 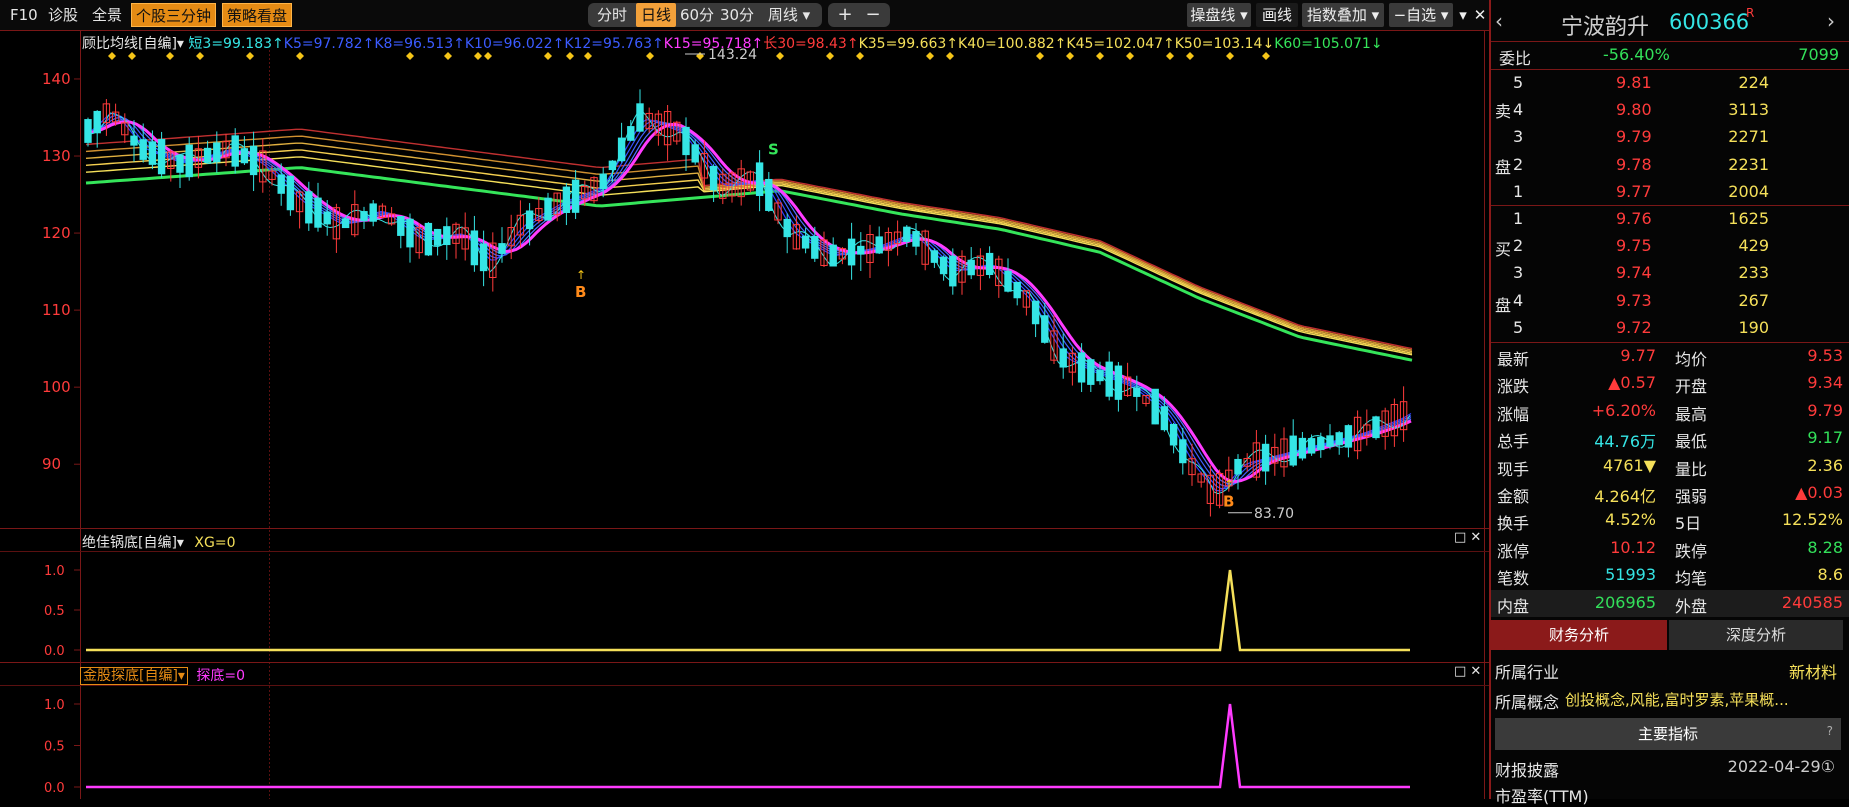 What do you see at coordinates (1421, 15) in the screenshot?
I see `watchlist-button: −自选 ▾` at bounding box center [1421, 15].